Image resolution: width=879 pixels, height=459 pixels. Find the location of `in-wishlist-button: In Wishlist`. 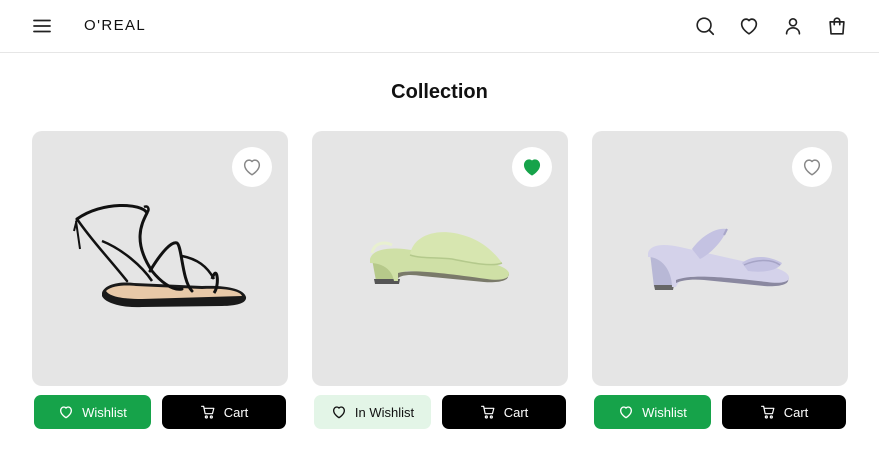

in-wishlist-button: In Wishlist is located at coordinates (372, 412).